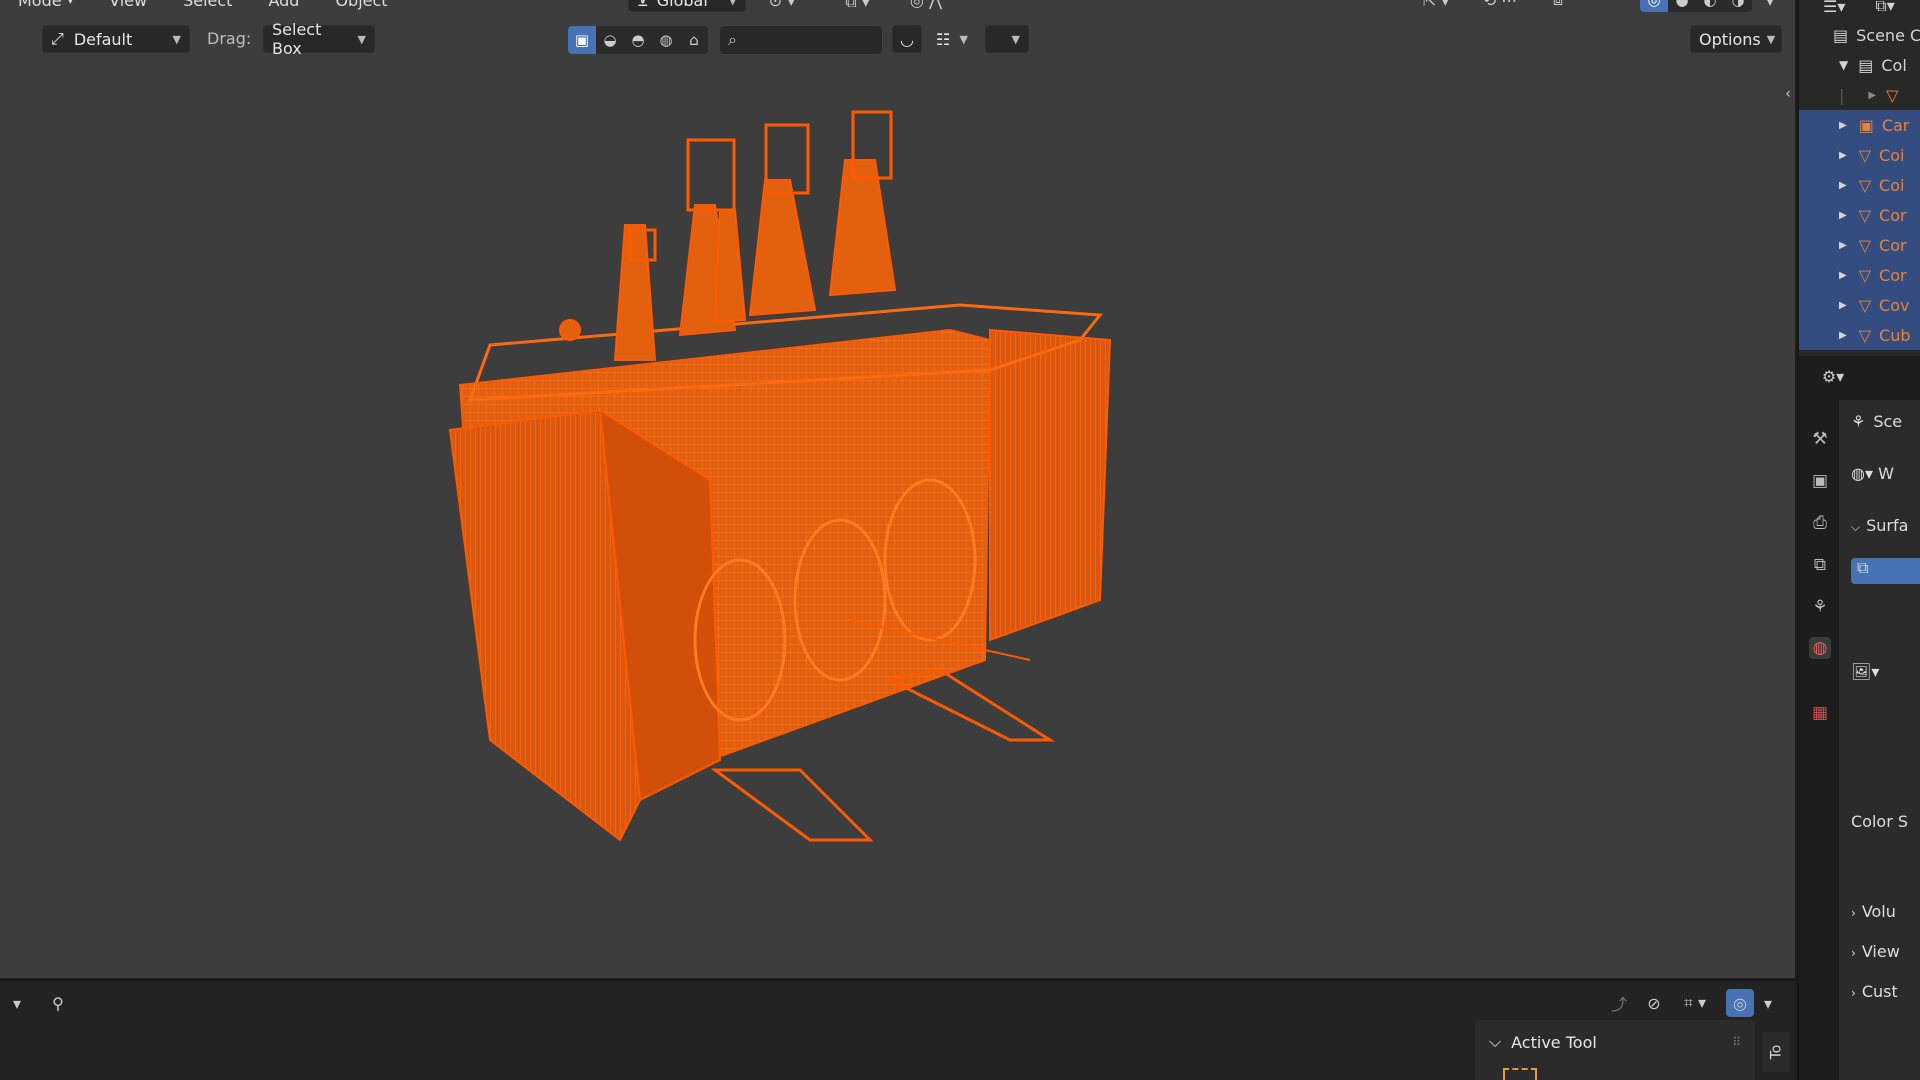  What do you see at coordinates (582, 40) in the screenshot?
I see `select-set-icon: ▣` at bounding box center [582, 40].